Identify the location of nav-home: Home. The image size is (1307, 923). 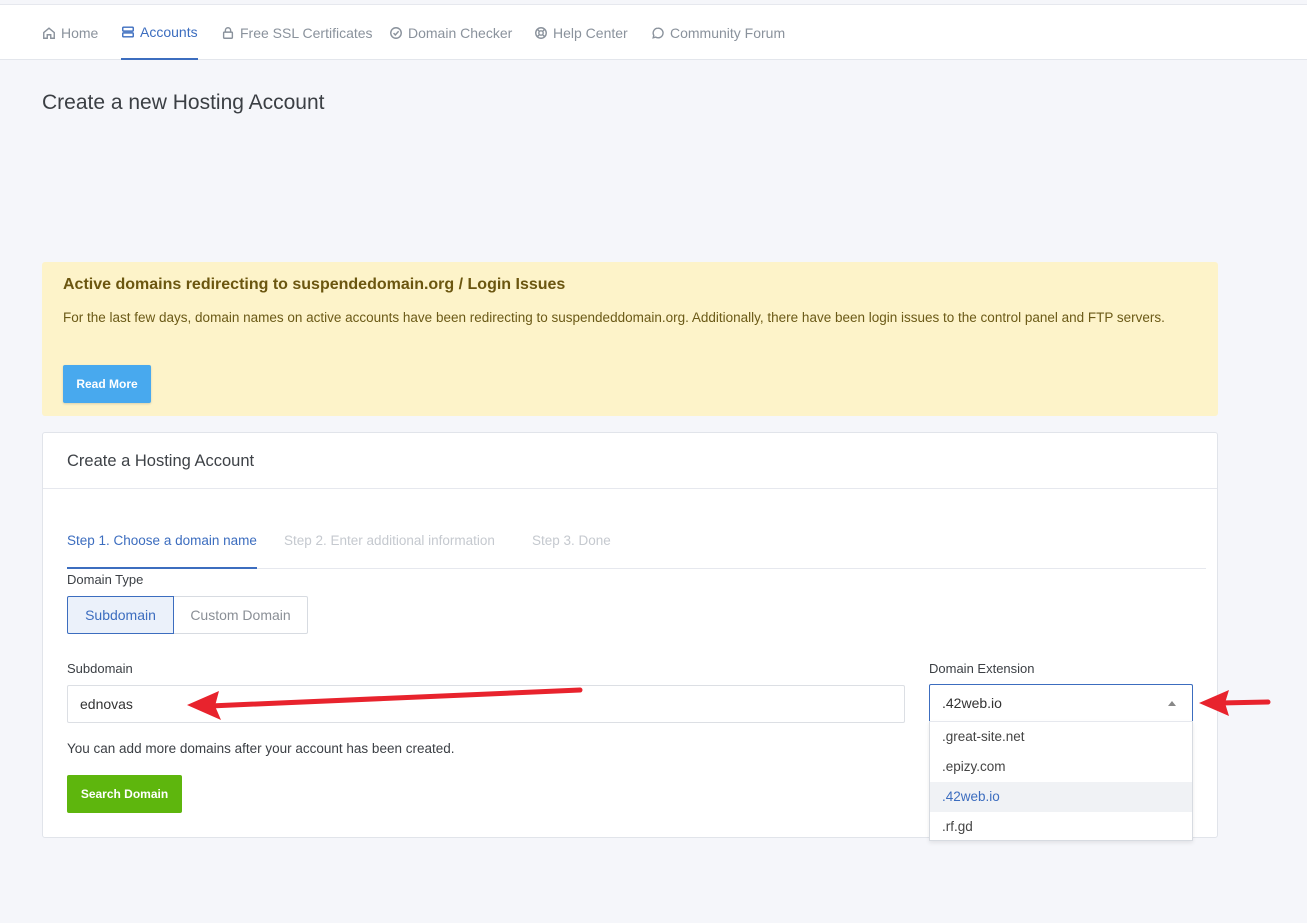
(70, 32).